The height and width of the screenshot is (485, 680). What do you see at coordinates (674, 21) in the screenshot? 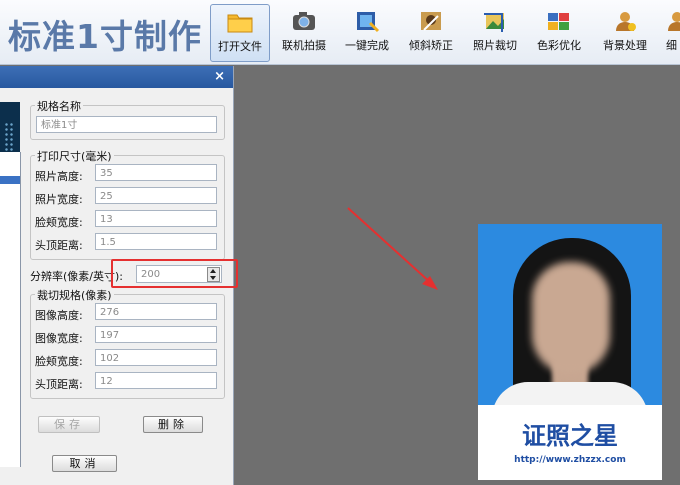
I see `person-icon` at bounding box center [674, 21].